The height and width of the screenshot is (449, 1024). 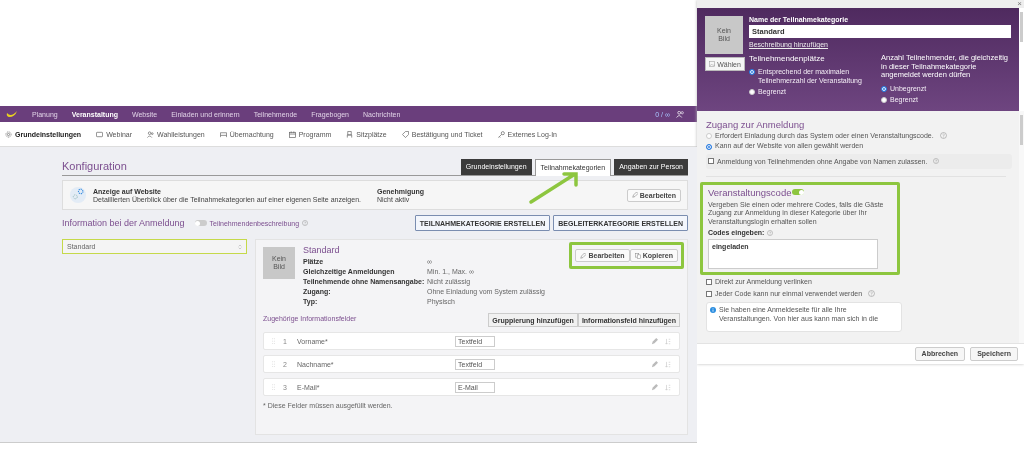 What do you see at coordinates (12, 114) in the screenshot?
I see `banana-logo` at bounding box center [12, 114].